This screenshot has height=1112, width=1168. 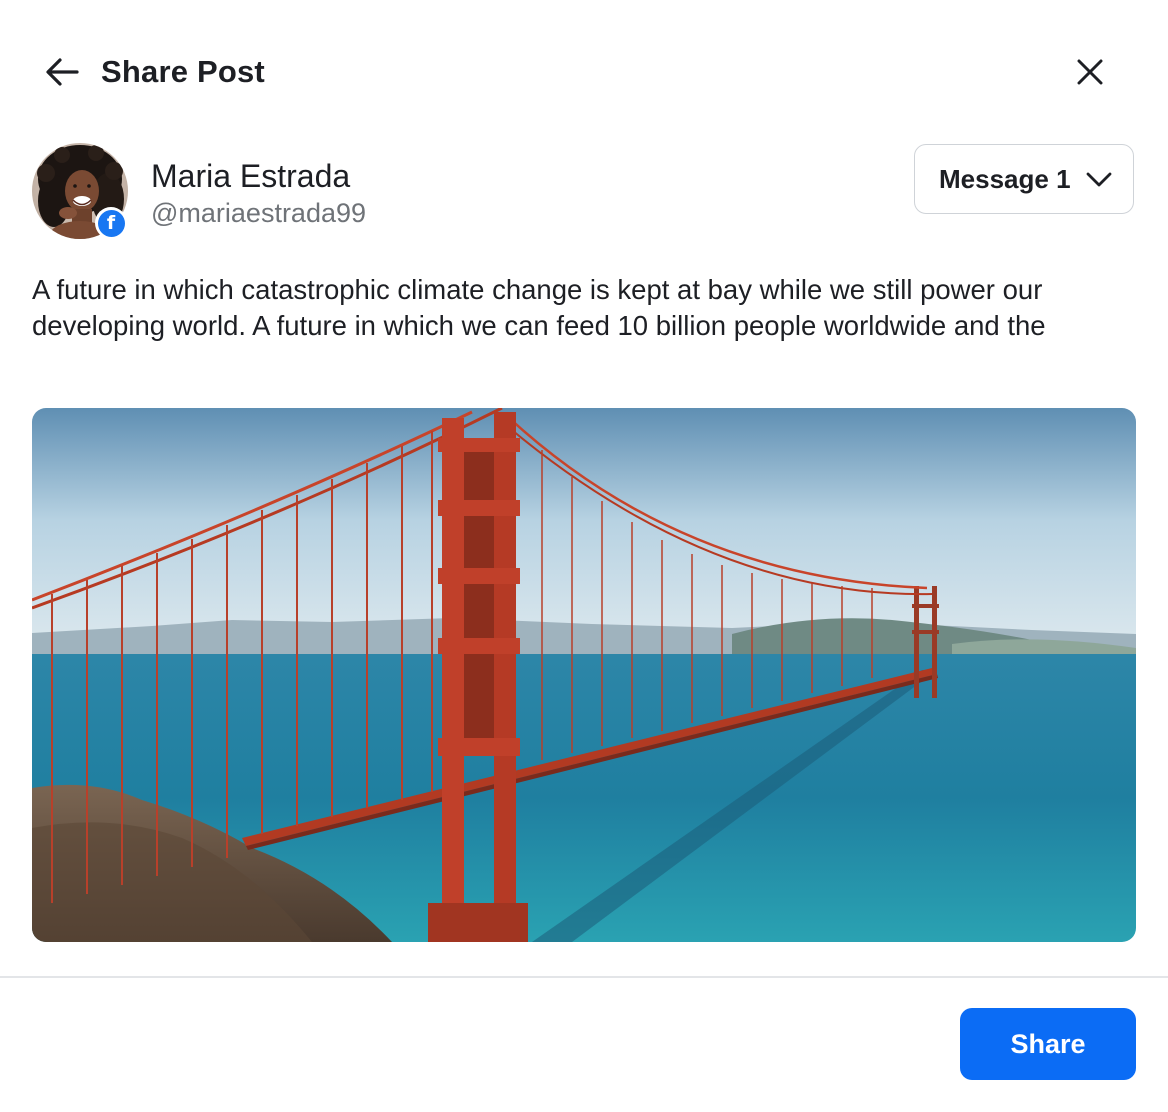 I want to click on dialog-header: Share Post, so click(x=584, y=72).